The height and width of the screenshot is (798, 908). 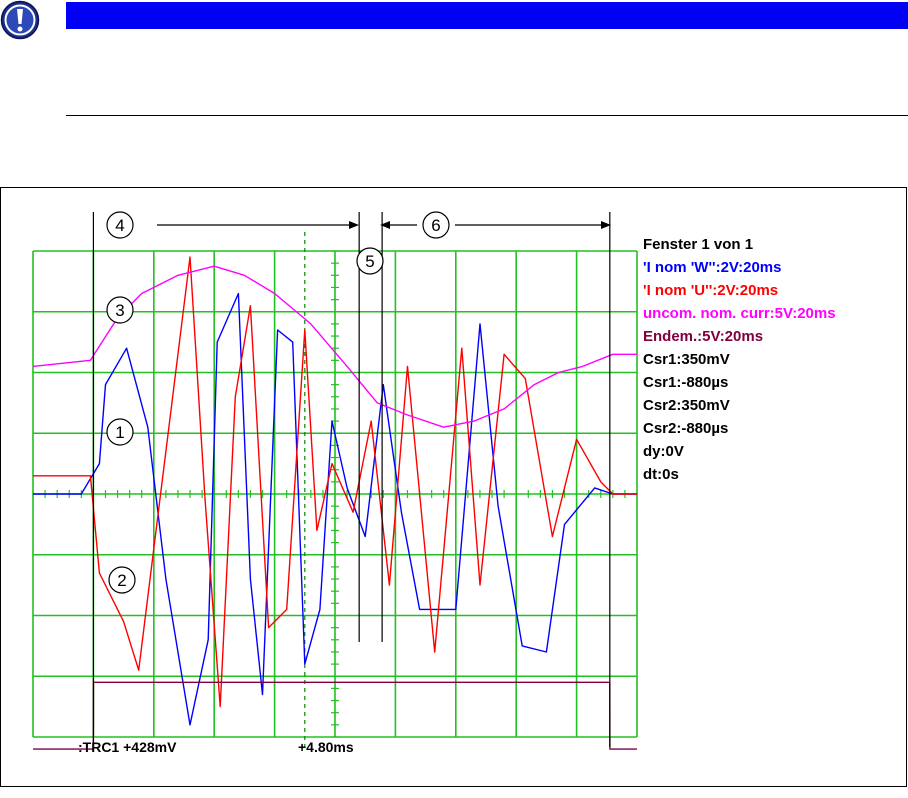 I want to click on marker-6-label: 6, so click(x=435, y=225).